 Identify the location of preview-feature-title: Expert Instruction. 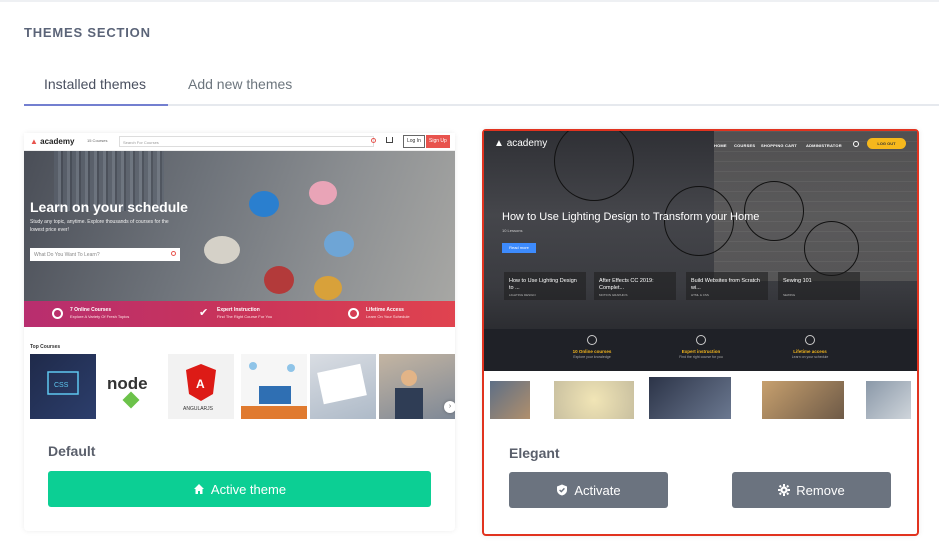
(238, 310).